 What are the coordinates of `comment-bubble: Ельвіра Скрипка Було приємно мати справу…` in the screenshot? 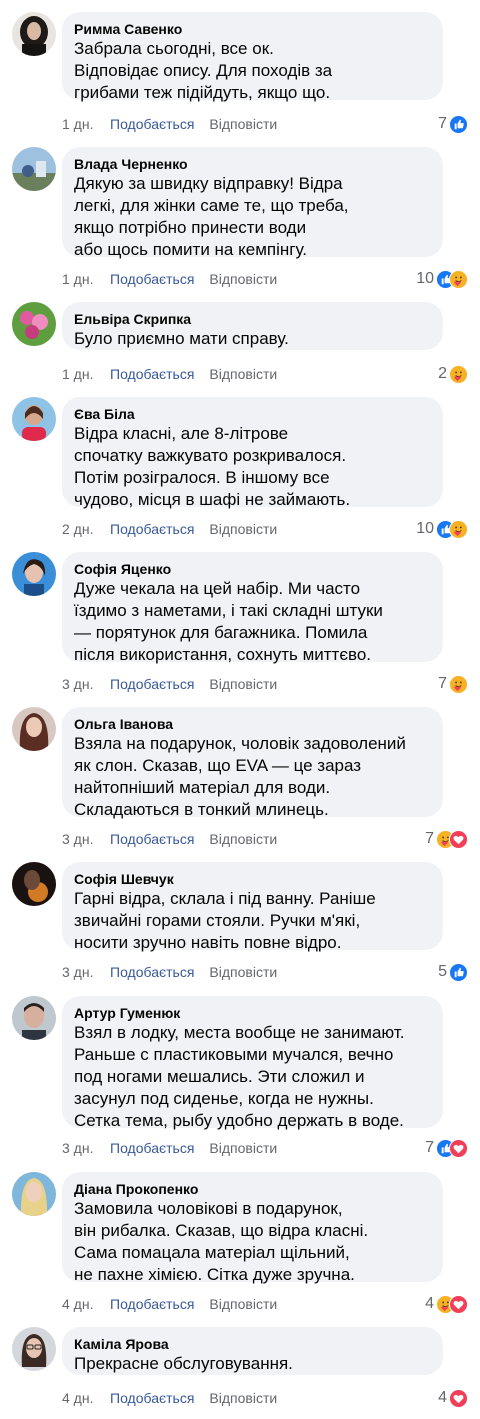 It's located at (252, 326).